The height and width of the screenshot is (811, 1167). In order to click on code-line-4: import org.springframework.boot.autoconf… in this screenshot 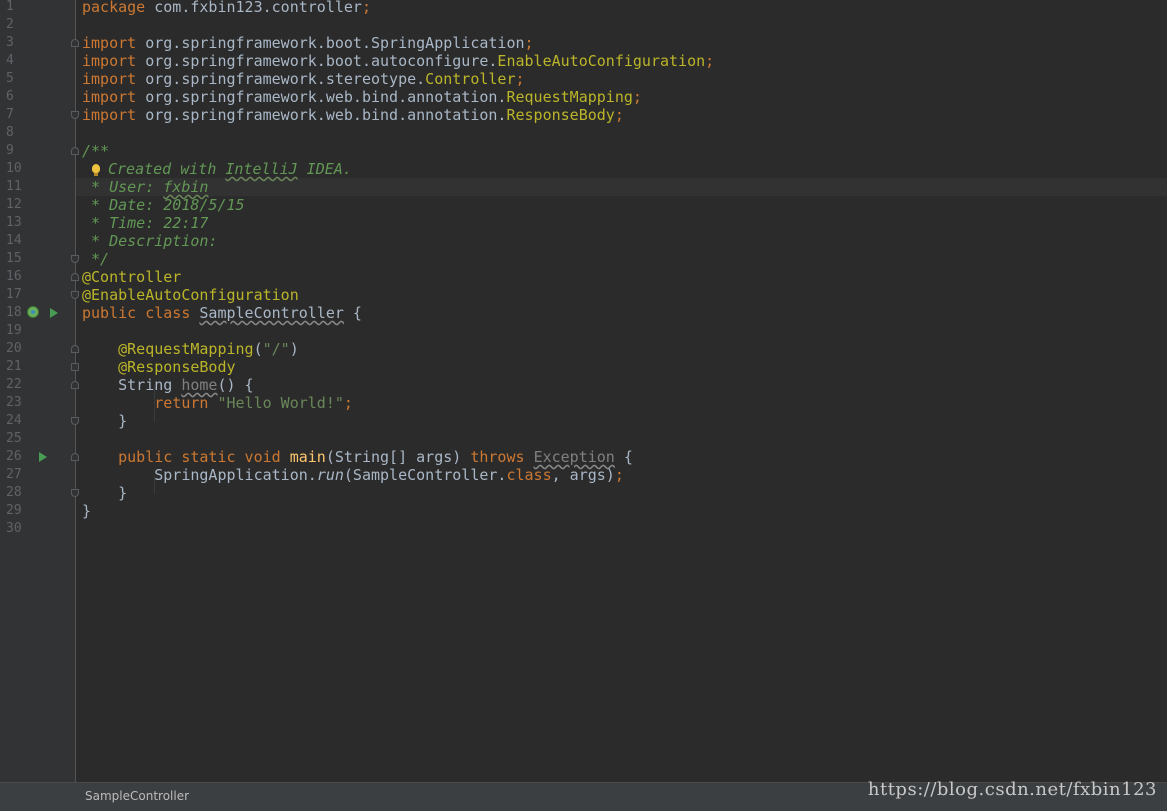, I will do `click(398, 61)`.